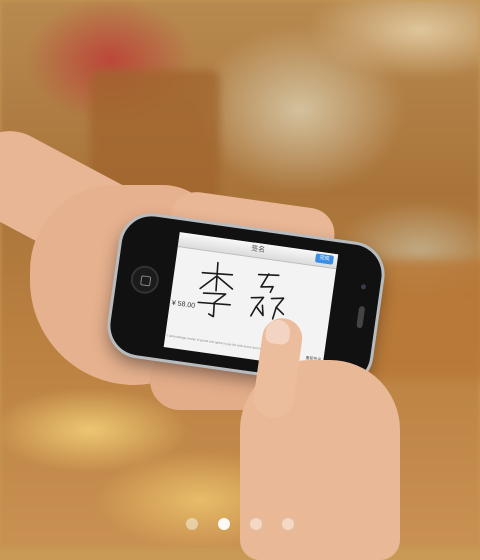  I want to click on front-camera, so click(363, 286).